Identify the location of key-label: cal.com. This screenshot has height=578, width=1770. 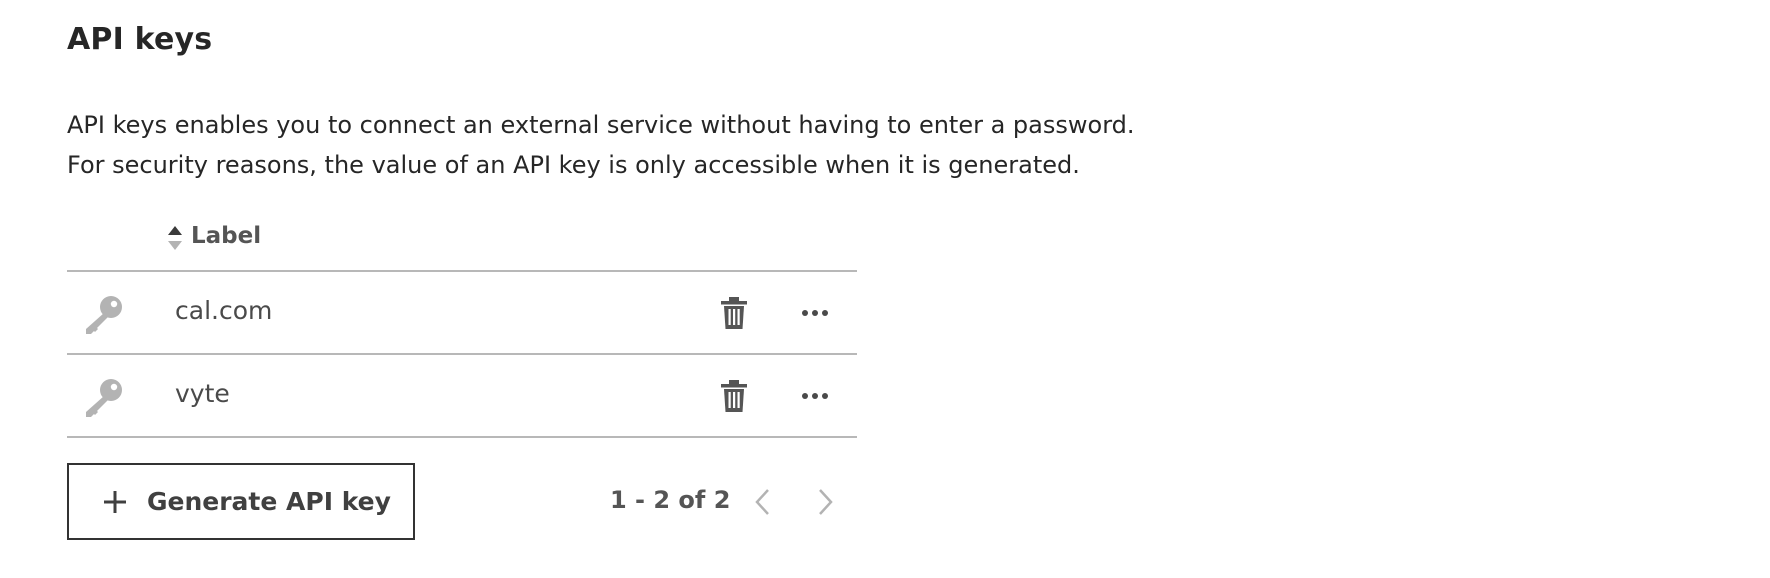
(224, 310).